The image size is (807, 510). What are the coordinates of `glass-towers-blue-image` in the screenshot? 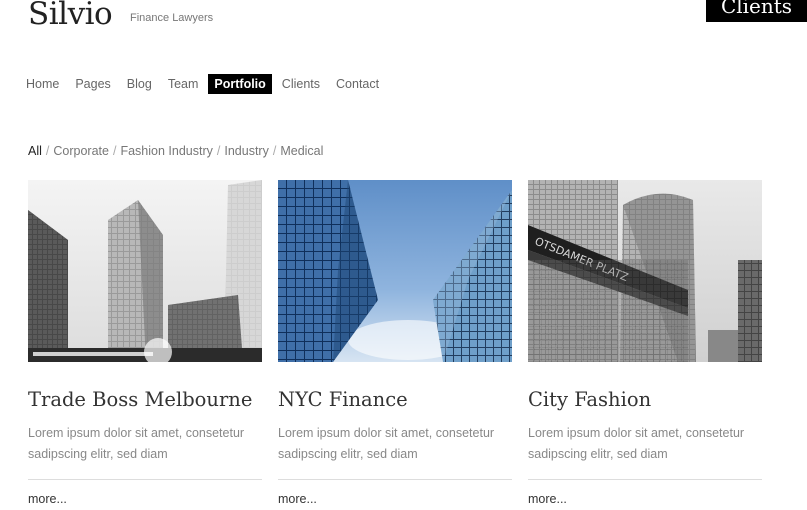 It's located at (395, 271).